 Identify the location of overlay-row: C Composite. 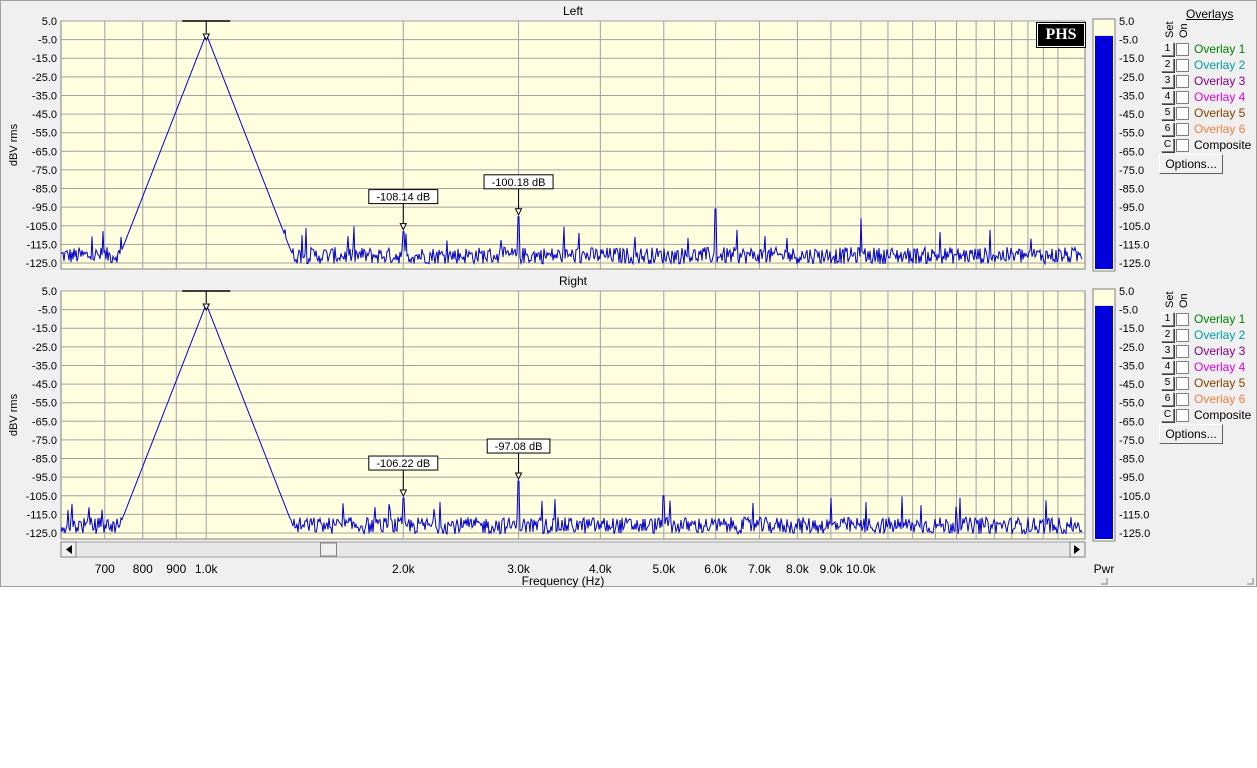
(1206, 415).